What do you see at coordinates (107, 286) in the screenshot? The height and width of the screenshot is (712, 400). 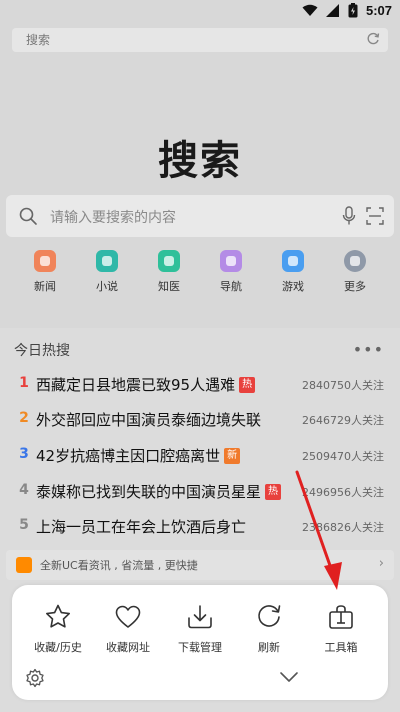 I see `quick-link-label: 小说` at bounding box center [107, 286].